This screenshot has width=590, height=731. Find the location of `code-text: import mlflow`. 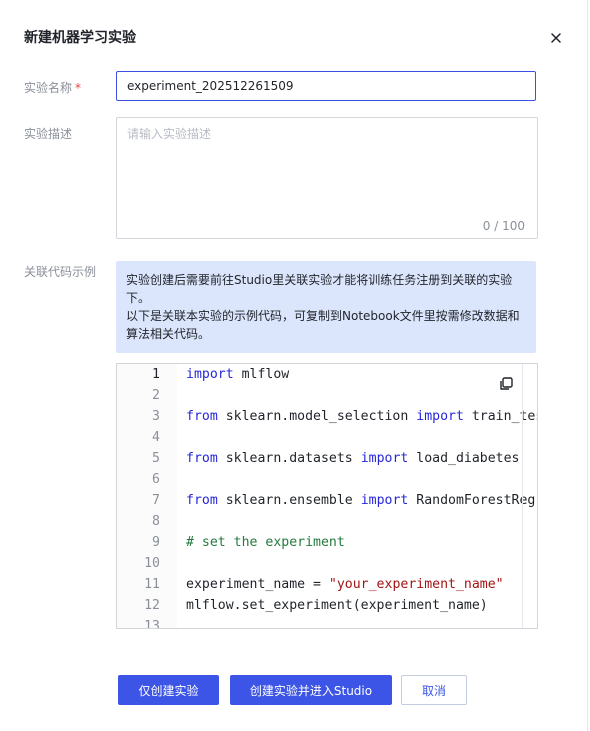

code-text: import mlflow is located at coordinates (237, 374).